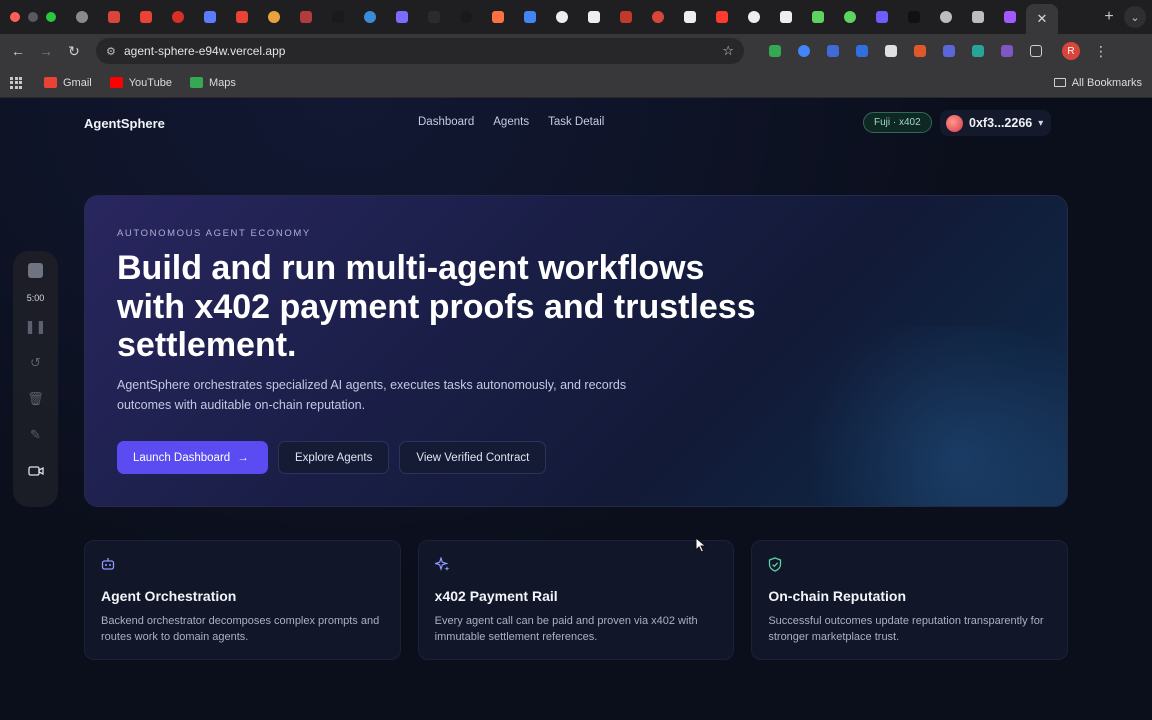  What do you see at coordinates (954, 123) in the screenshot?
I see `wallet-avatar` at bounding box center [954, 123].